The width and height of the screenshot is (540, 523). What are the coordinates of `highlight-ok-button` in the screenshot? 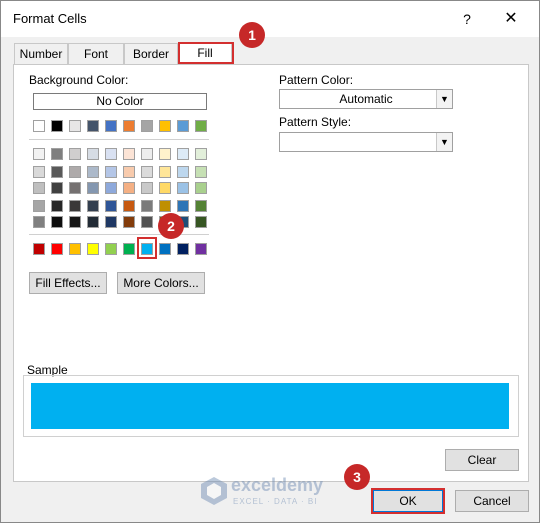 It's located at (408, 501).